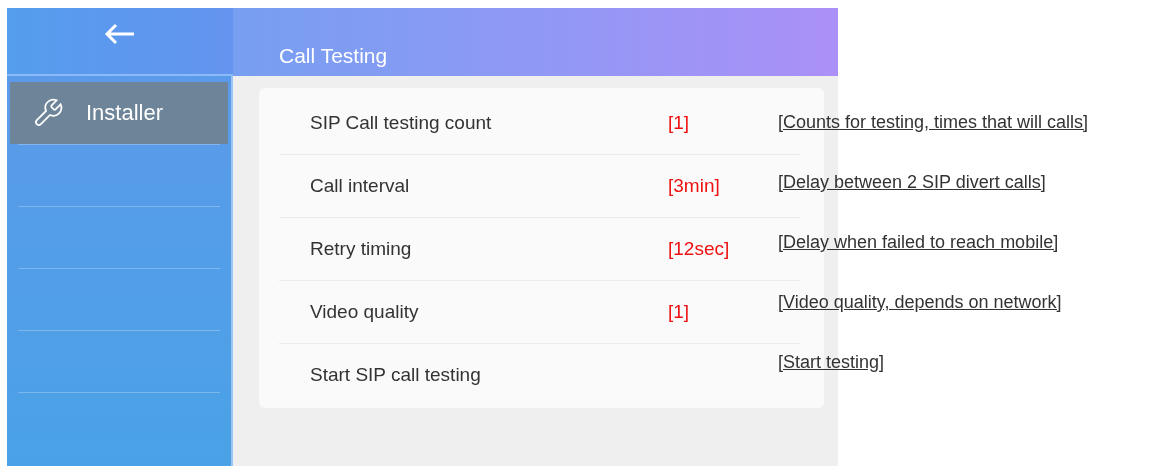  Describe the element at coordinates (119, 113) in the screenshot. I see `sidebar-item: Installer` at that location.